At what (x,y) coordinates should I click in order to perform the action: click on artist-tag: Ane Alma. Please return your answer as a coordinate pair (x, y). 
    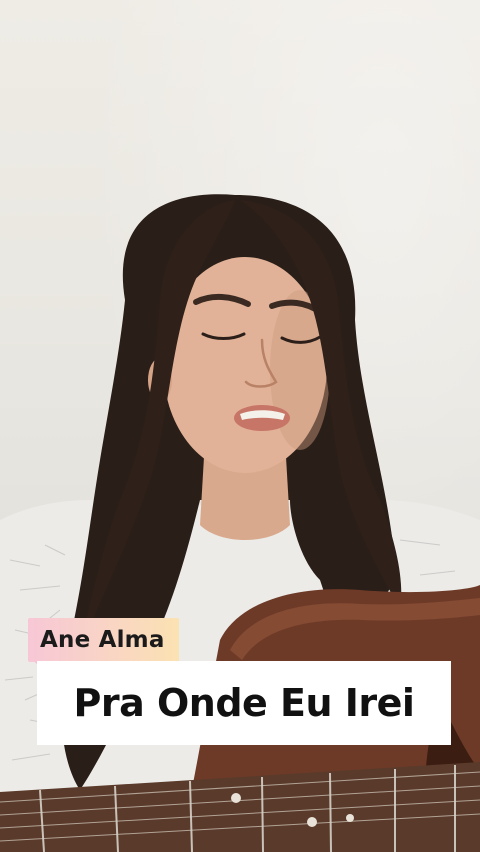
    Looking at the image, I should click on (103, 644).